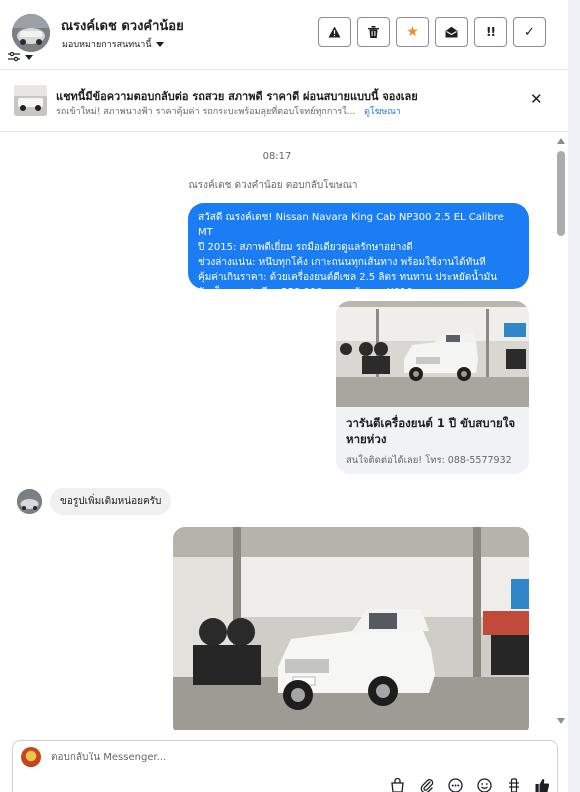  I want to click on form-icon, so click(513, 785).